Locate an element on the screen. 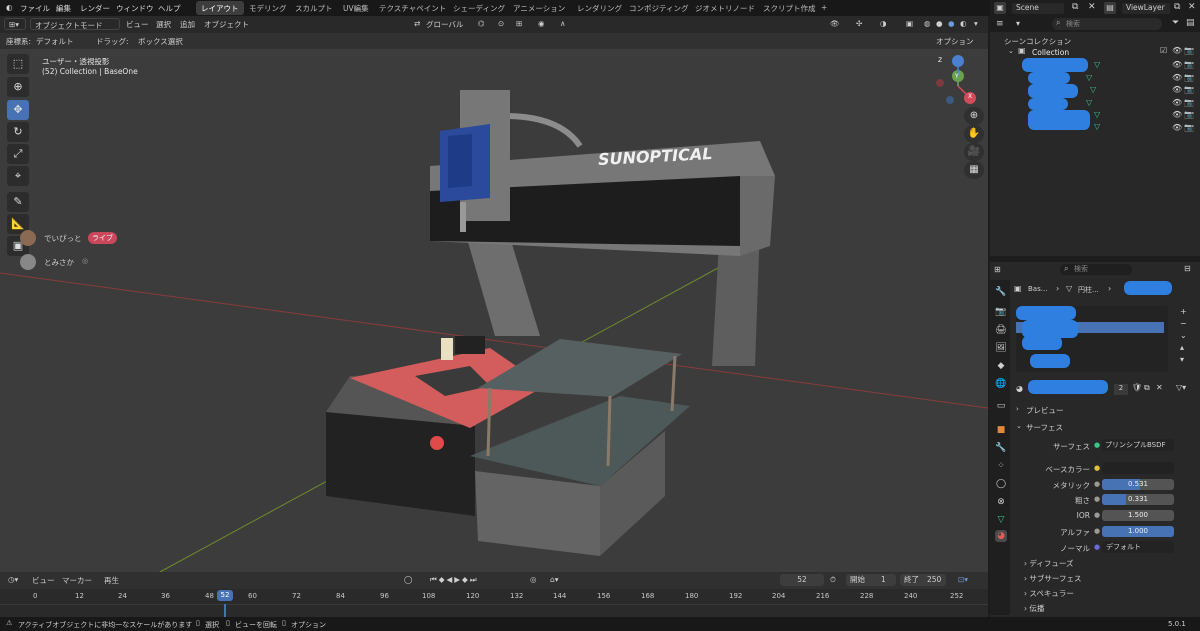 This screenshot has width=1200, height=631. view-layer-icon: ▤ is located at coordinates (1110, 8).